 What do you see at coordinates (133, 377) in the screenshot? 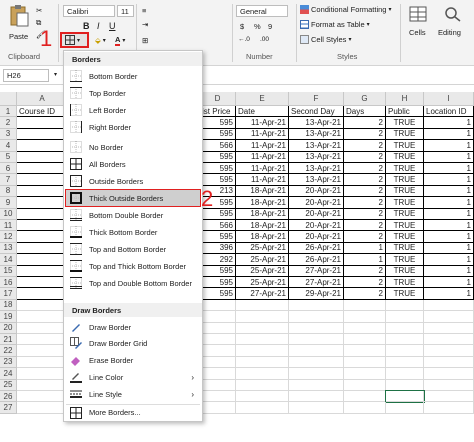
I see `menu-item-line-color: Line Color ›` at bounding box center [133, 377].